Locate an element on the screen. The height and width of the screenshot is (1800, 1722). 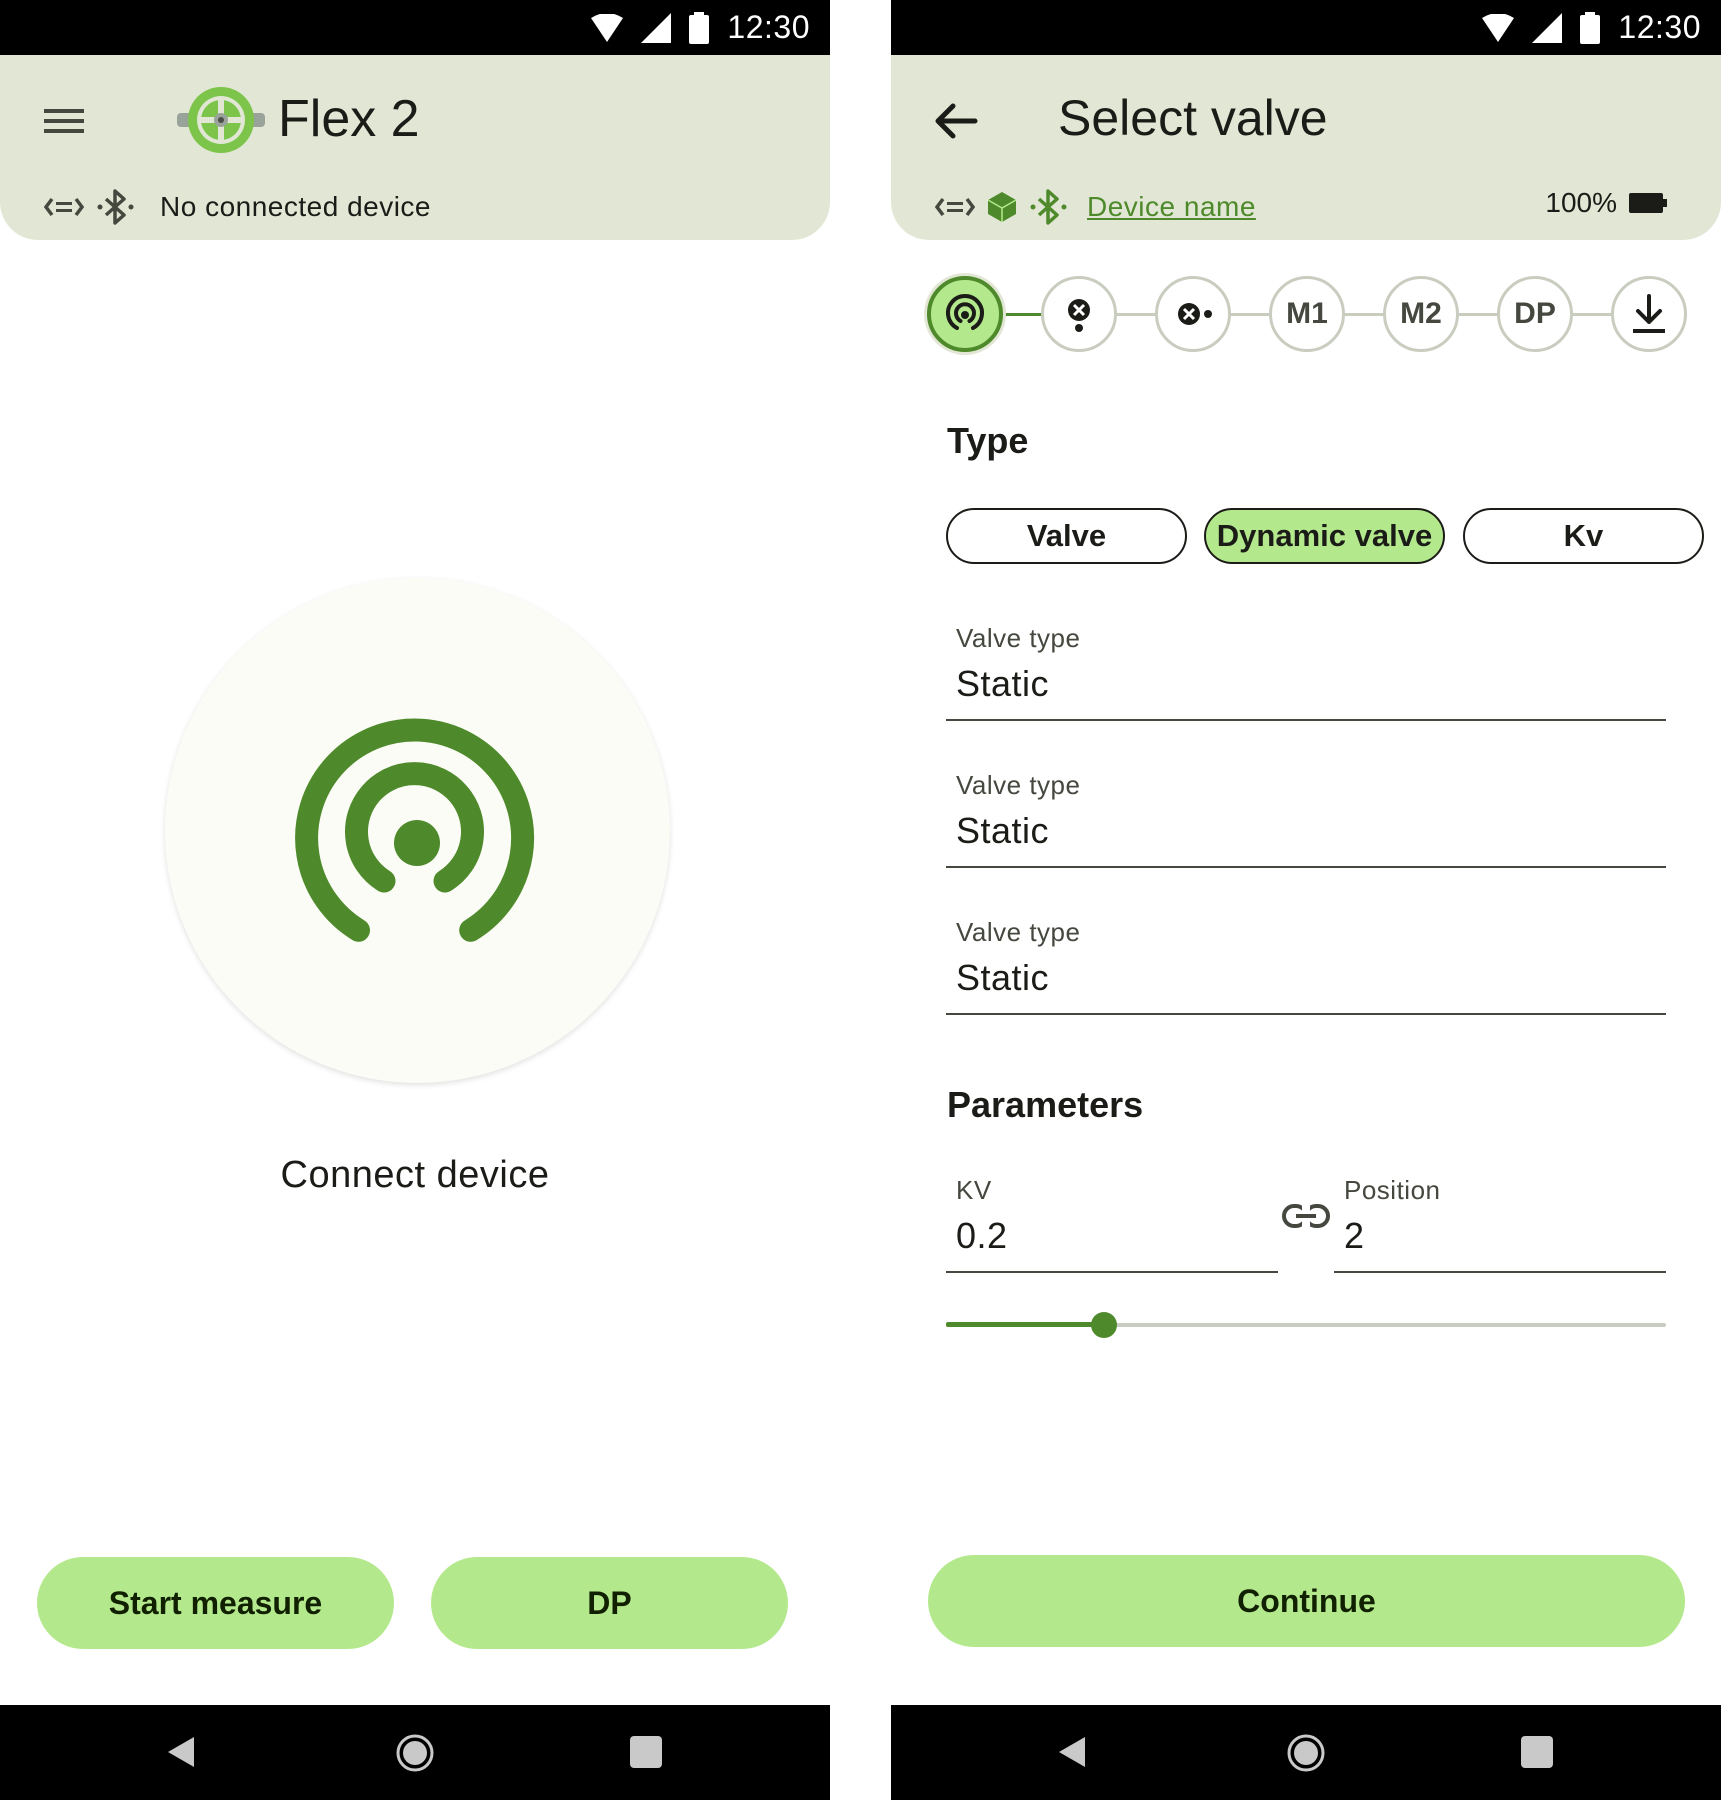
bluetooth-icon is located at coordinates (115, 207).